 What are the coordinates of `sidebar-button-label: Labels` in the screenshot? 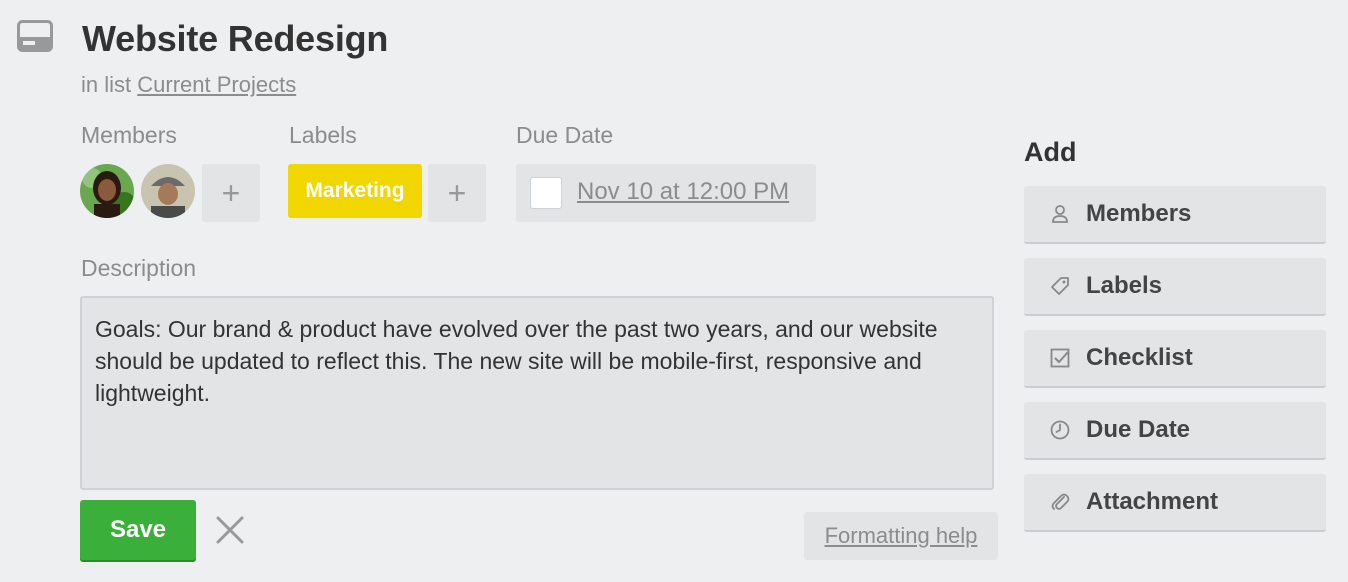 It's located at (1124, 285).